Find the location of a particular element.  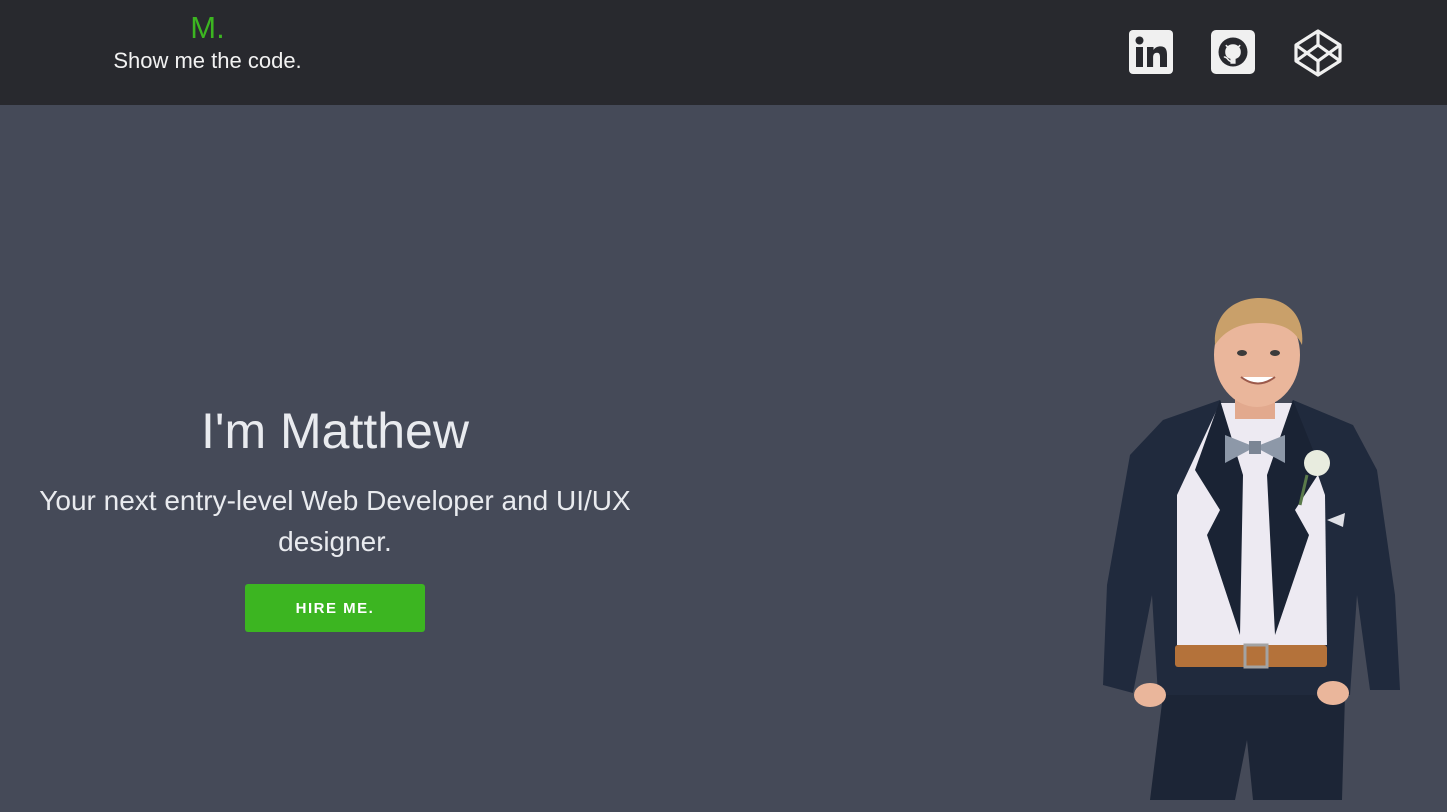

linkedin-icon is located at coordinates (1151, 52).